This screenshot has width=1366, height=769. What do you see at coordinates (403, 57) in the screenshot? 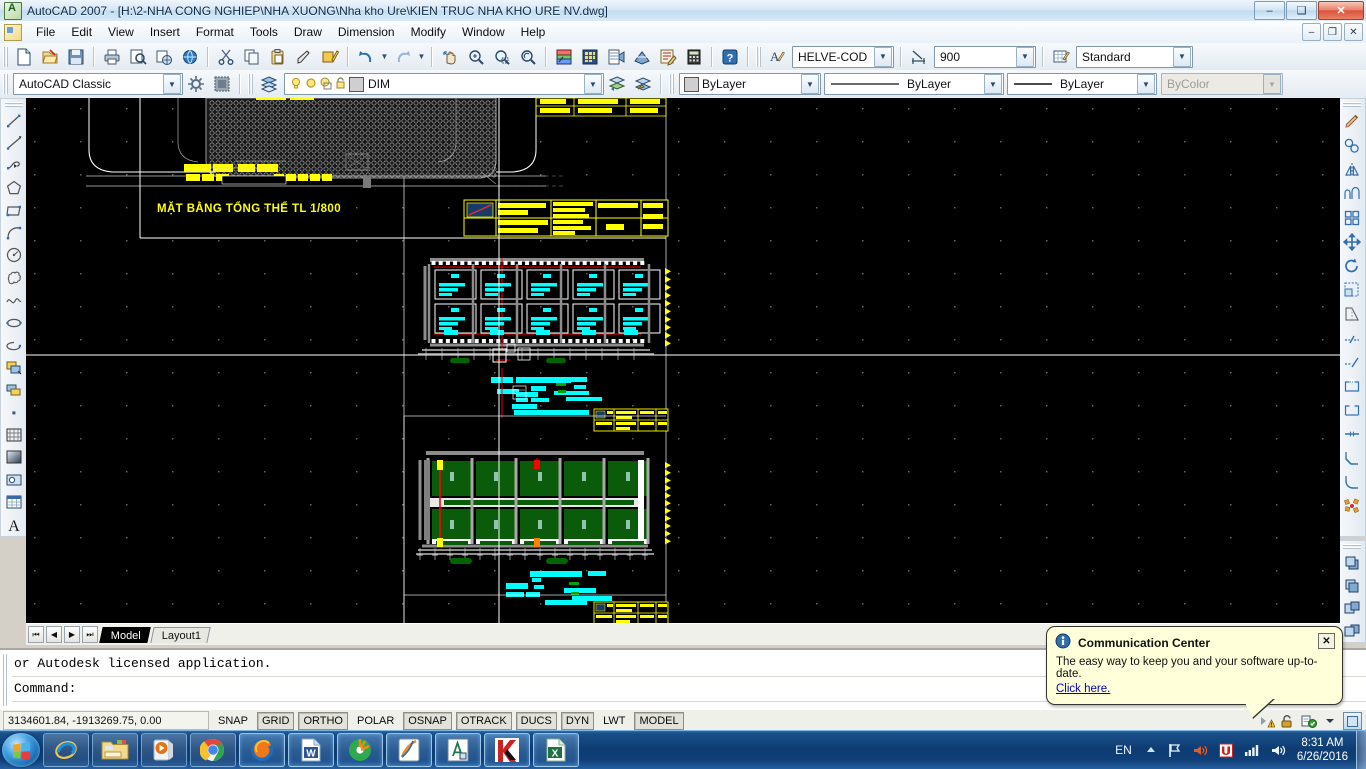
I see `redo-icon` at bounding box center [403, 57].